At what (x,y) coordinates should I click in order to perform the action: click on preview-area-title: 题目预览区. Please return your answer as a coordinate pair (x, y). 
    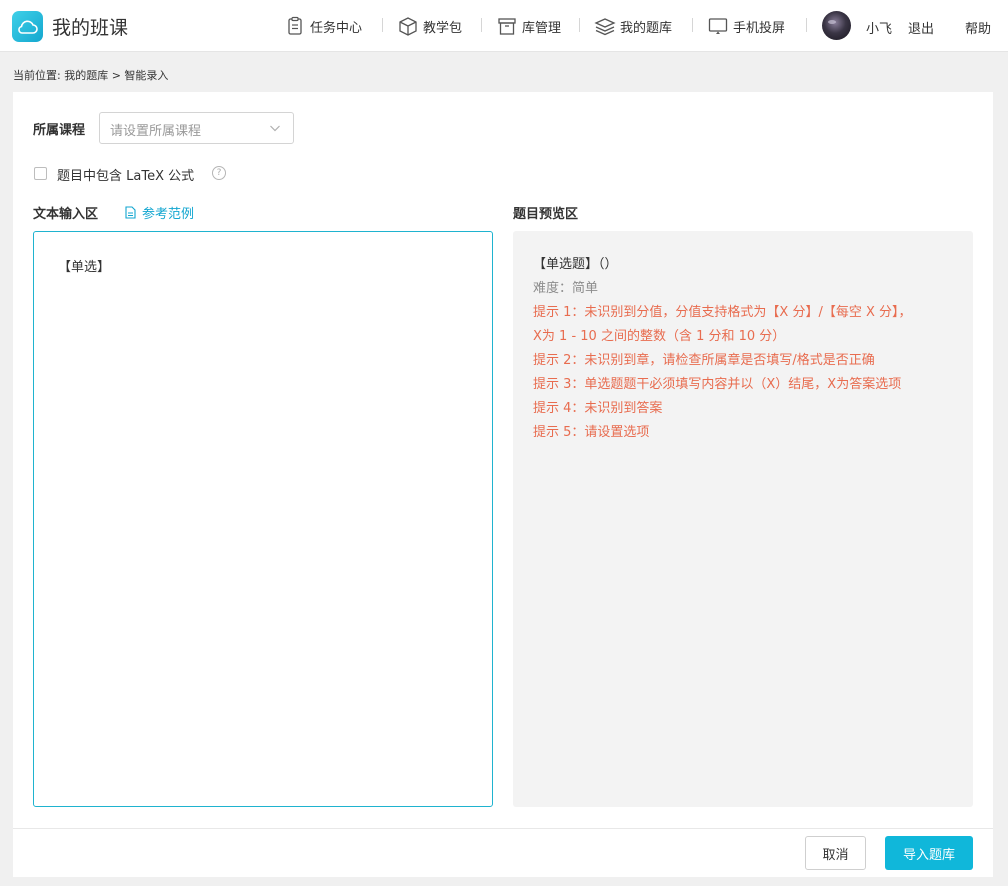
    Looking at the image, I should click on (546, 214).